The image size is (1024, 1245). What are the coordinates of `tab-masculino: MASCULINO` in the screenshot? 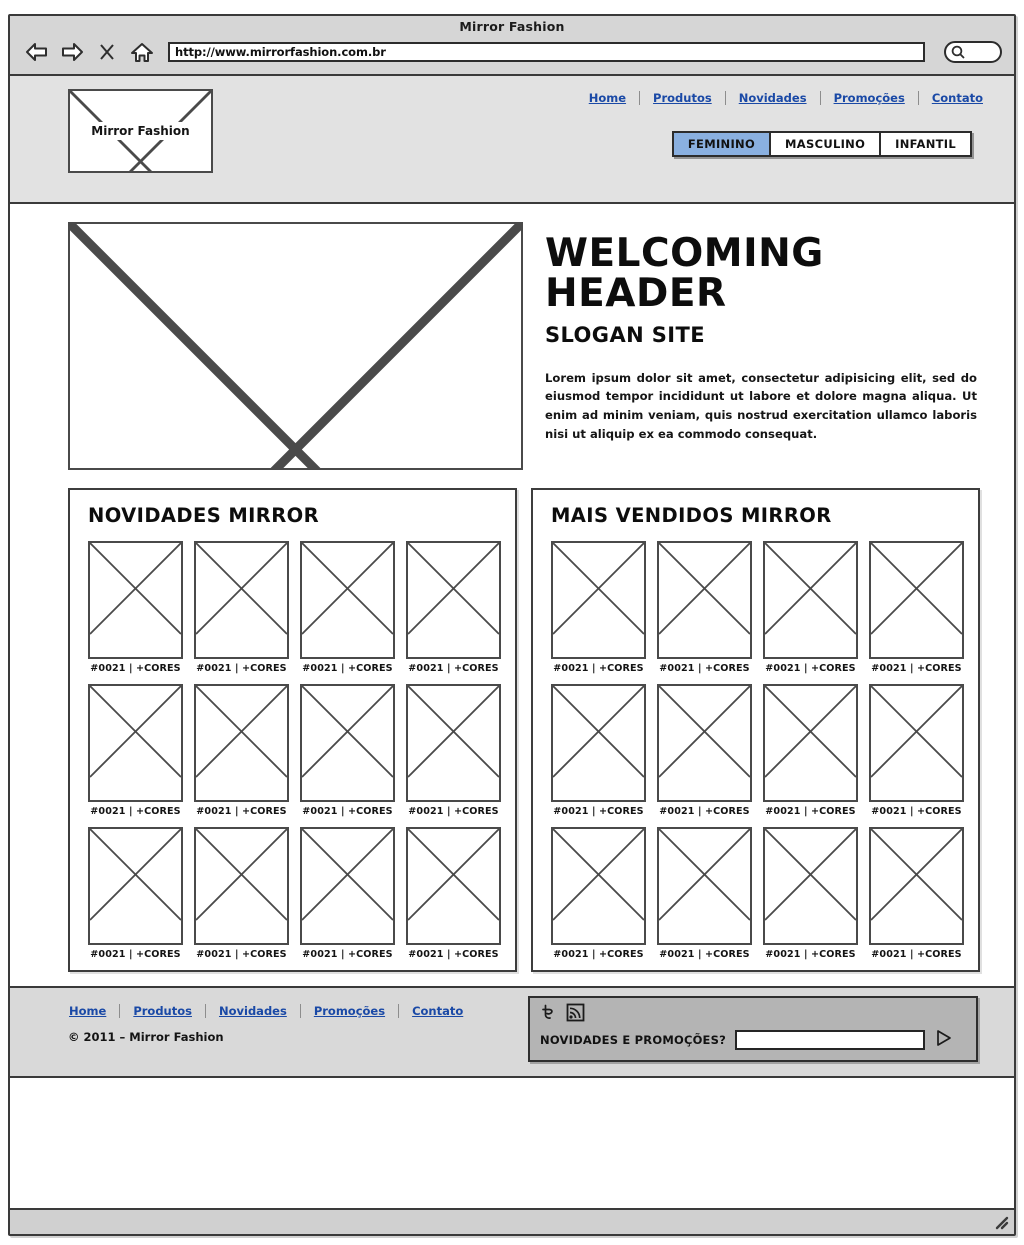 It's located at (825, 144).